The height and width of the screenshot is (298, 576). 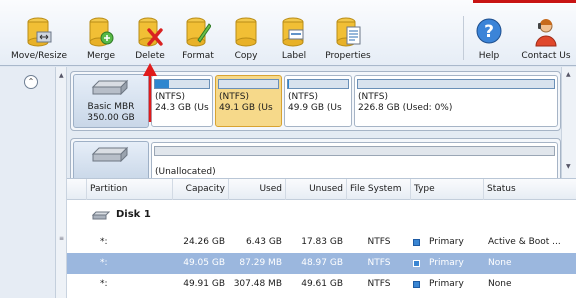 What do you see at coordinates (546, 33) in the screenshot?
I see `contact-us-icon` at bounding box center [546, 33].